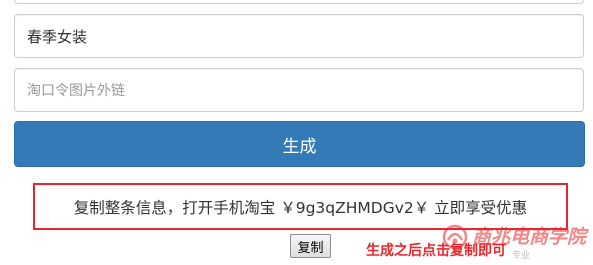 The image size is (593, 265). What do you see at coordinates (76, 91) in the screenshot?
I see `image-link-placeholder: 淘口令图片外链` at bounding box center [76, 91].